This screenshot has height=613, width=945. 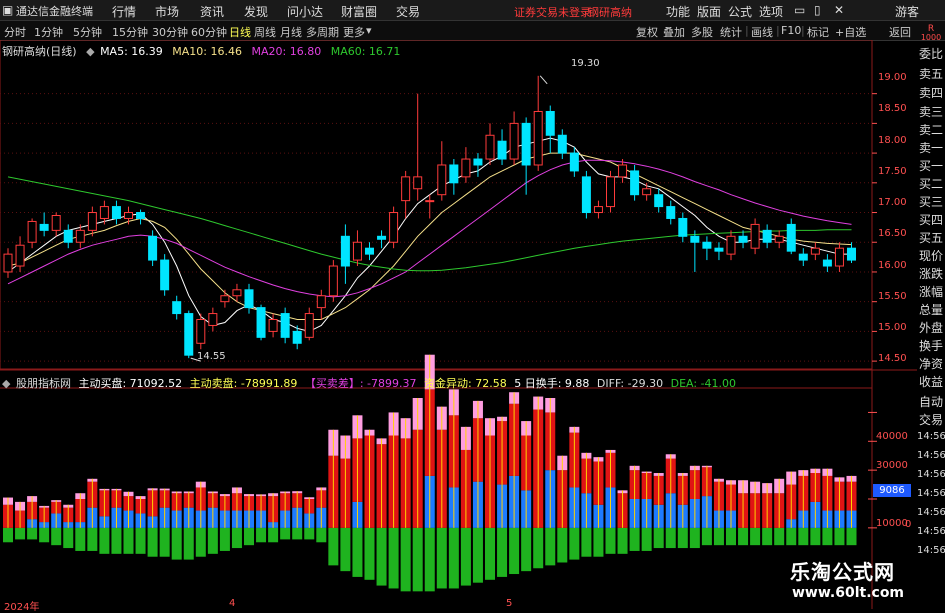 I want to click on sidebar-item: 涨跌, so click(x=931, y=273).